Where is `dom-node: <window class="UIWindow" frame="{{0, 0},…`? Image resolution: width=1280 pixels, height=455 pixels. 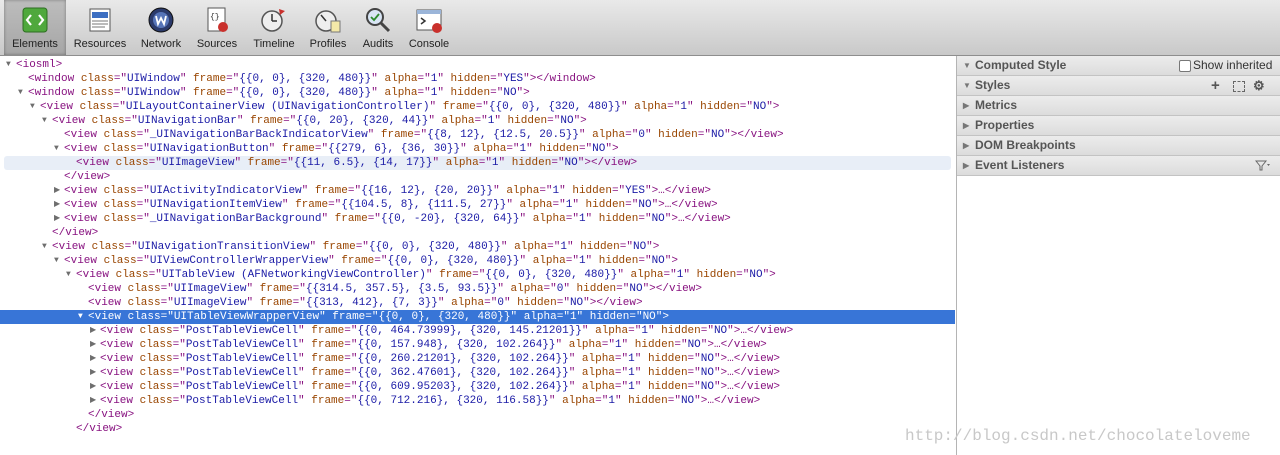
dom-node: <window class="UIWindow" frame="{{0, 0},… is located at coordinates (477, 79).